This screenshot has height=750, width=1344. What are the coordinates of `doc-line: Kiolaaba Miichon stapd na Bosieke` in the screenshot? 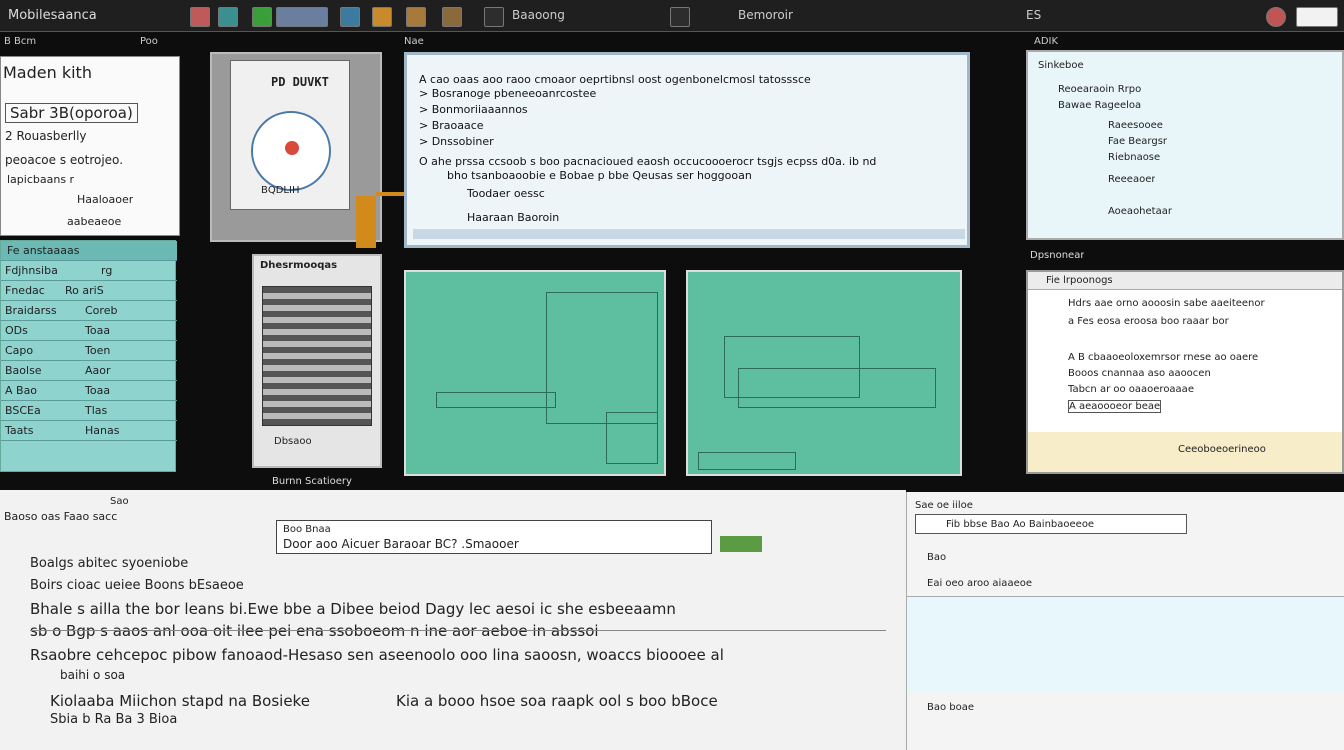 It's located at (180, 701).